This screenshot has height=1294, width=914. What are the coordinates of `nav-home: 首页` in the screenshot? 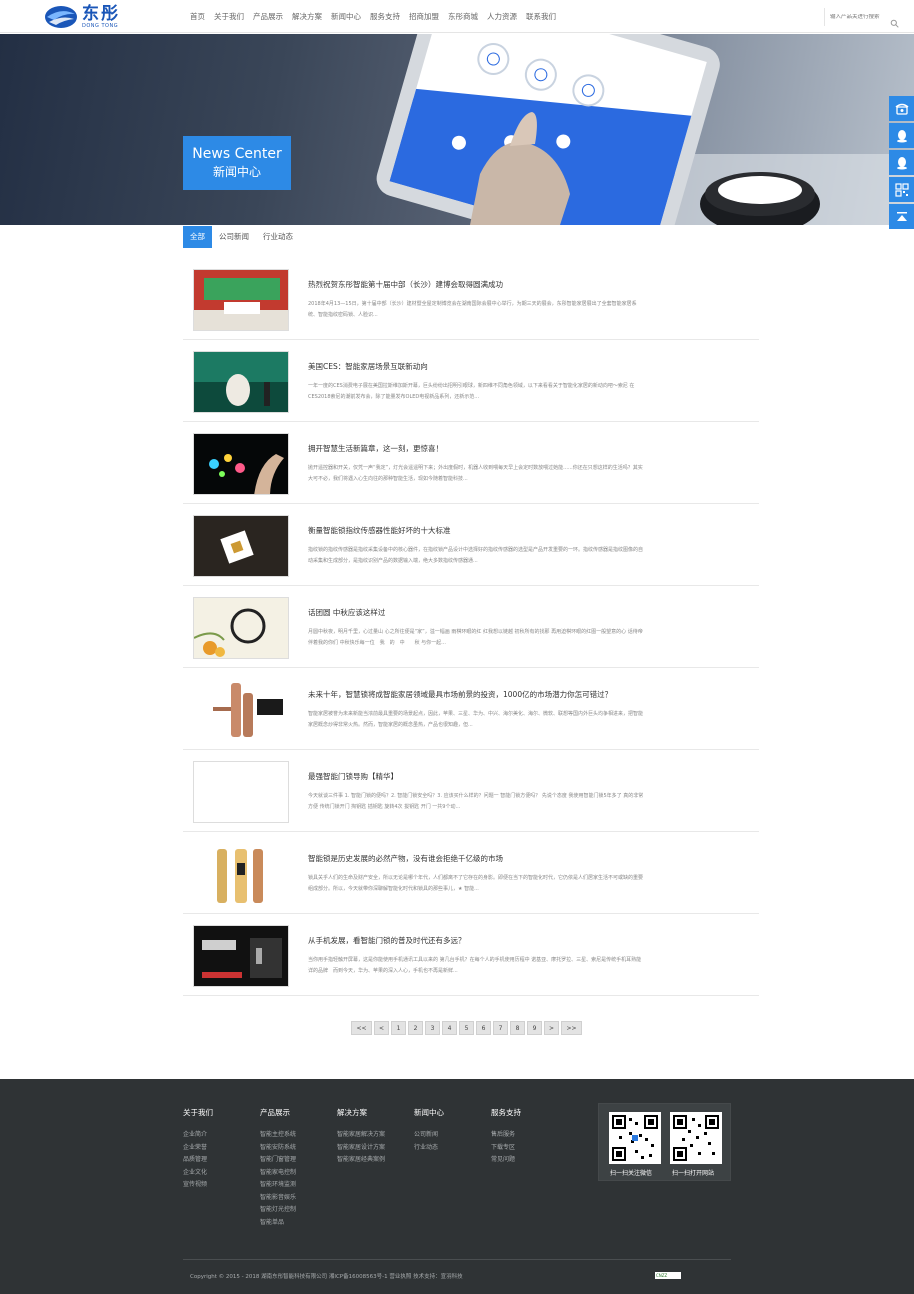 It's located at (197, 16).